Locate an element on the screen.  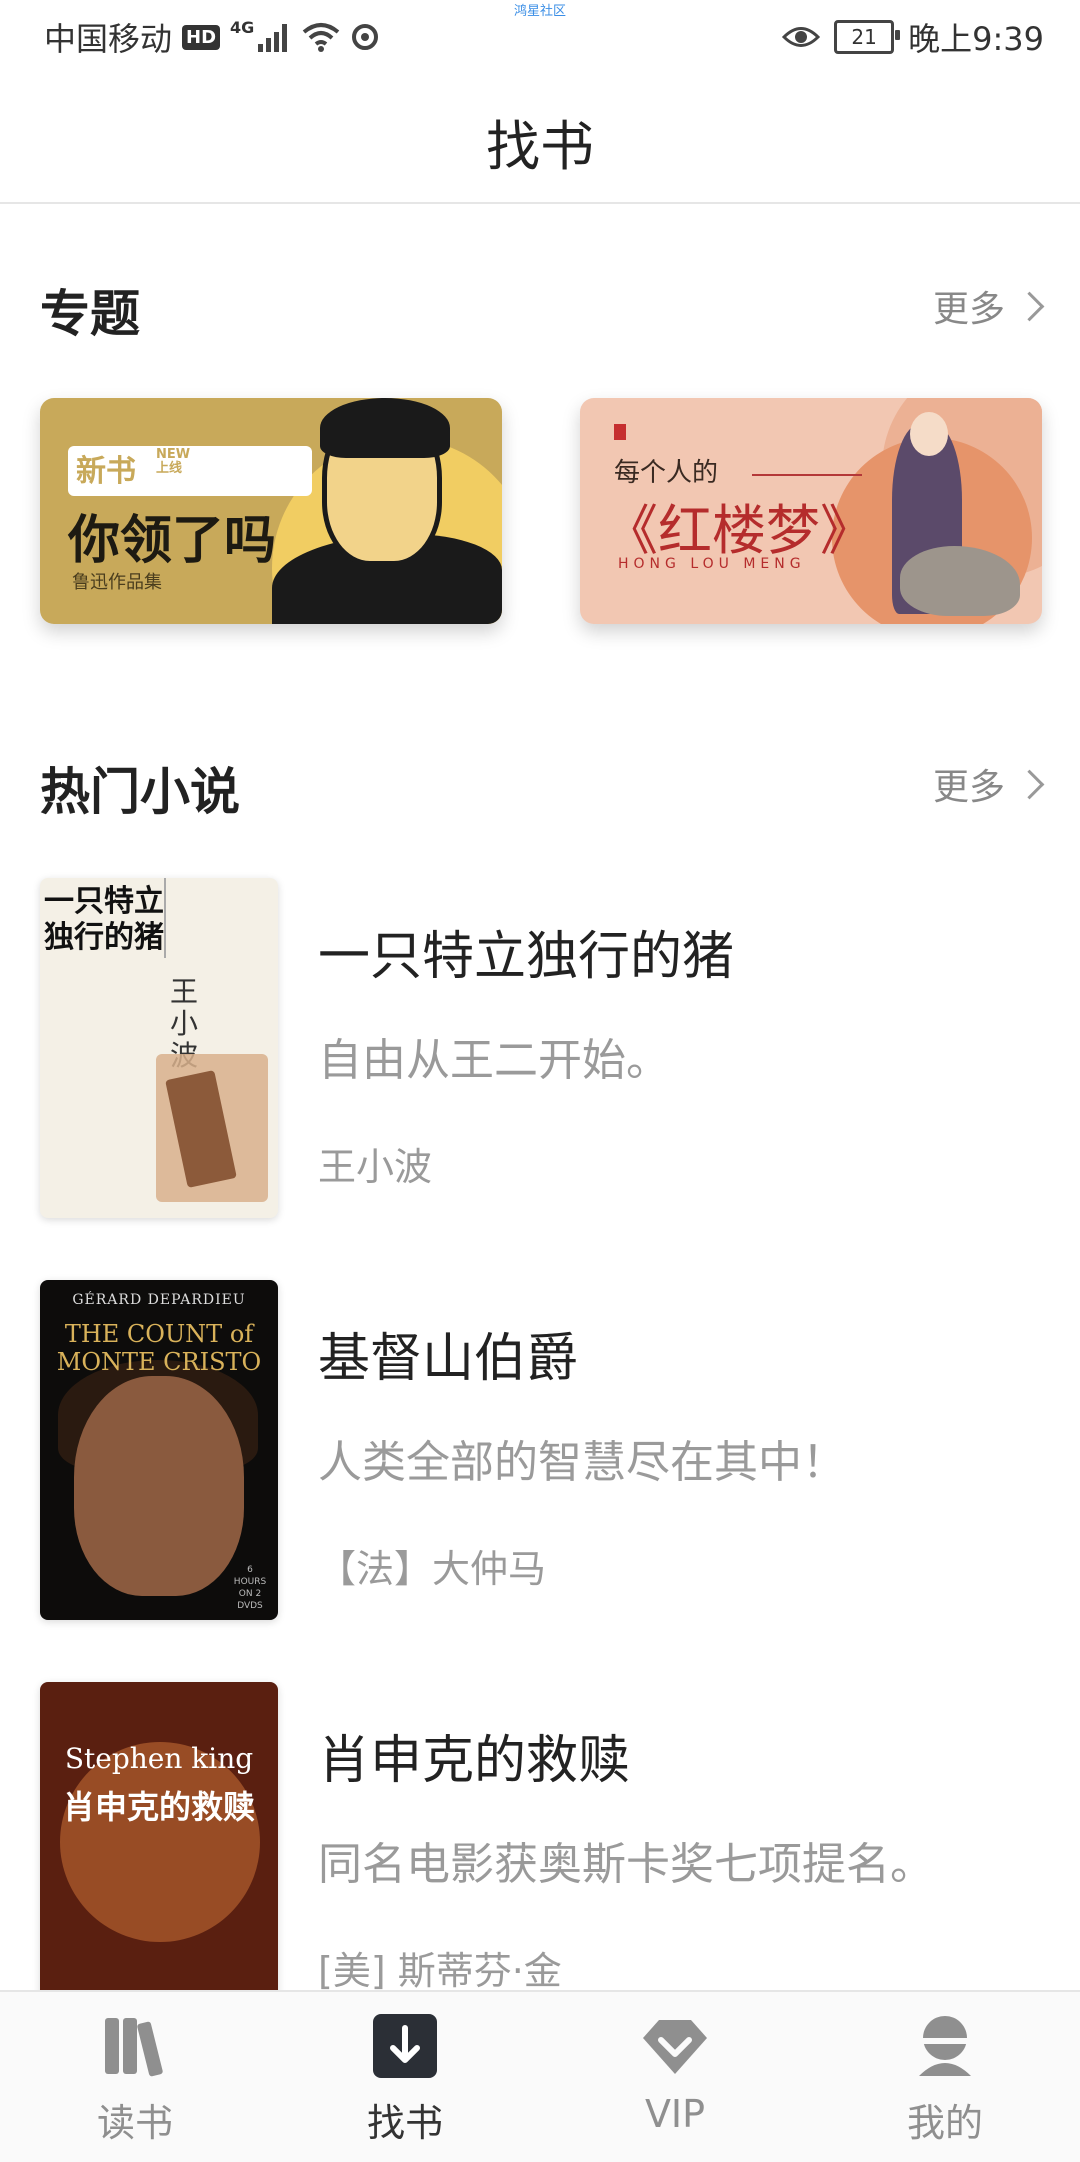
cover-author: Stephen king is located at coordinates (159, 1758).